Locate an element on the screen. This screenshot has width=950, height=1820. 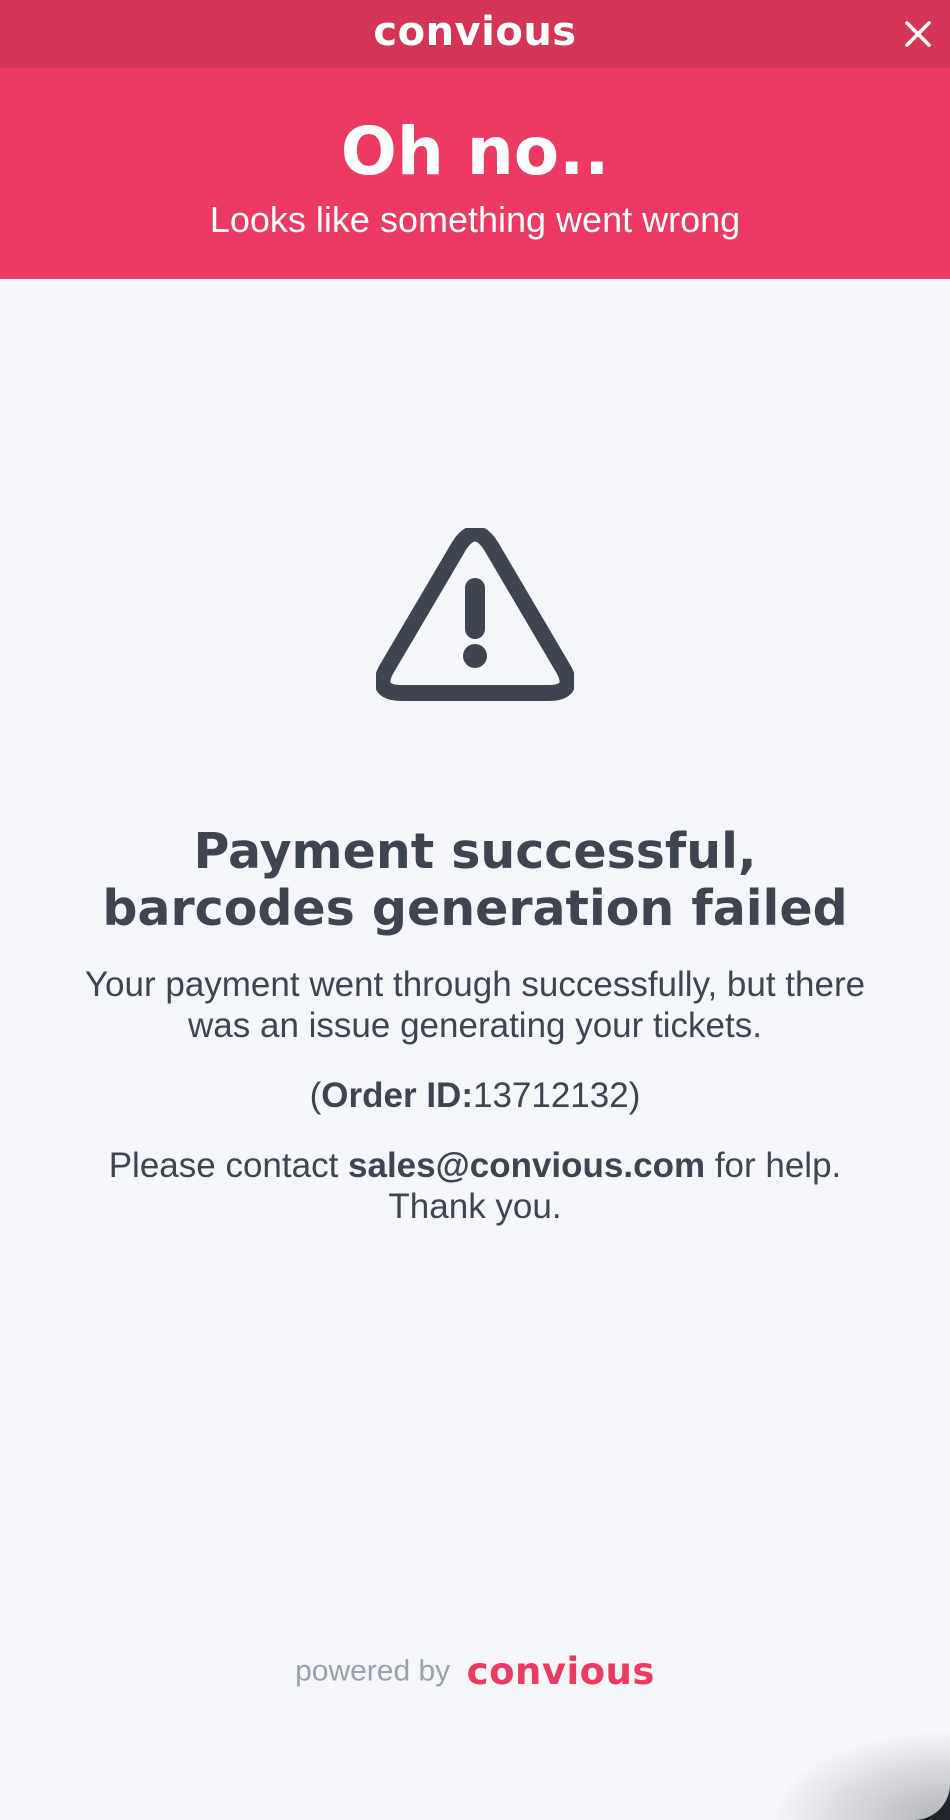
close-button is located at coordinates (918, 34).